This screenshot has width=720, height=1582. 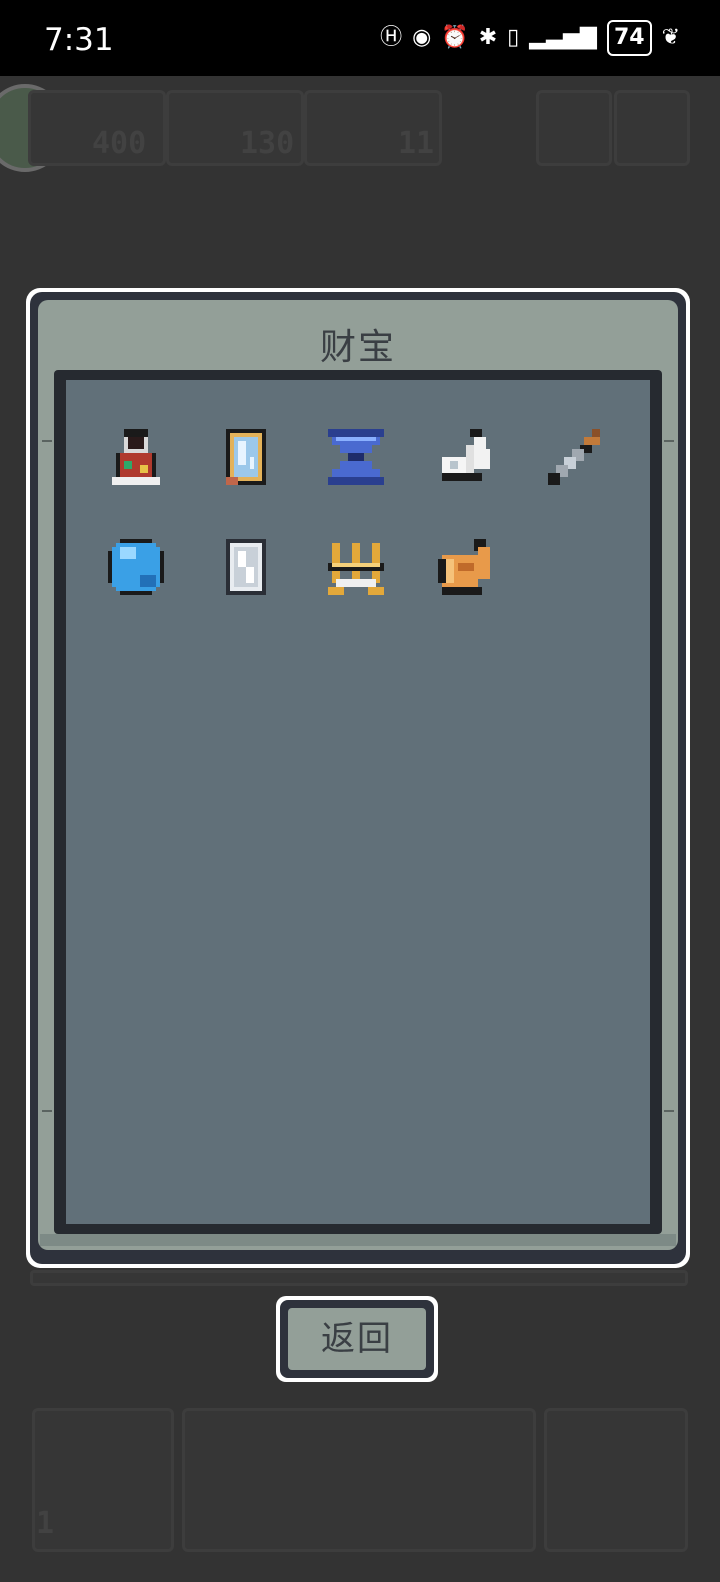 I want to click on golden-horn-icon, so click(x=466, y=567).